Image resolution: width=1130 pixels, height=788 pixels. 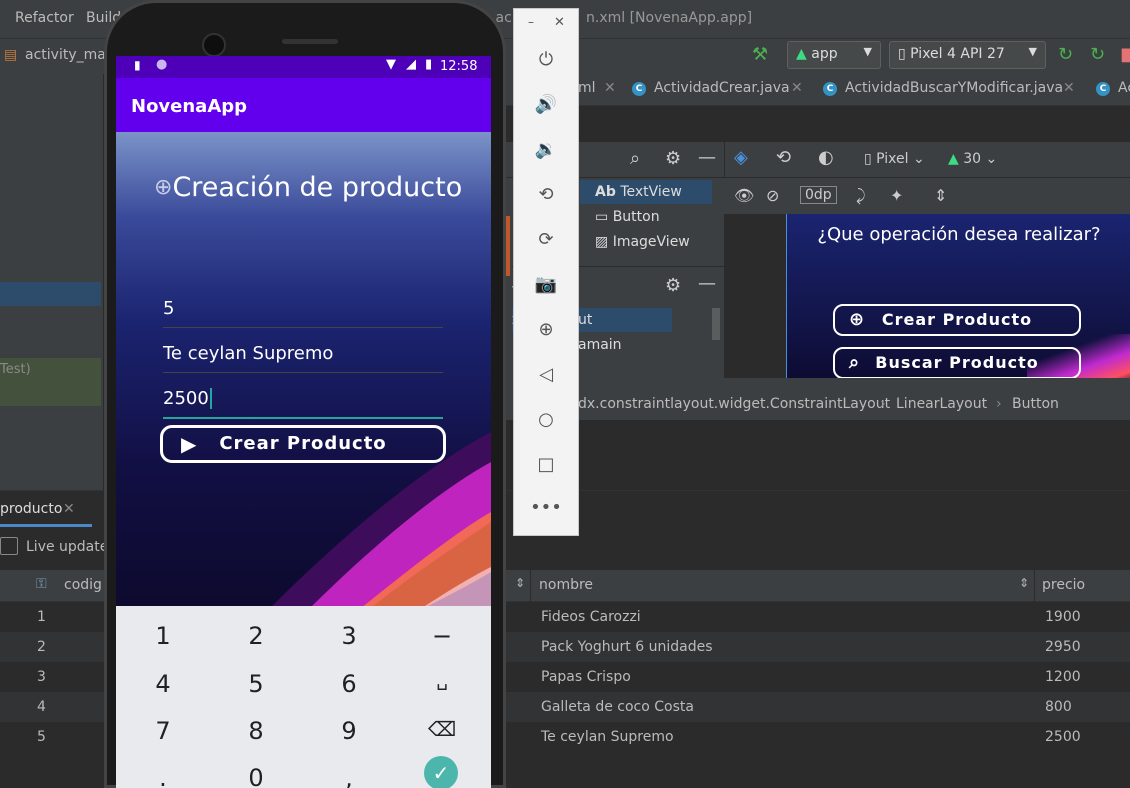 What do you see at coordinates (303, 105) in the screenshot?
I see `app-bar: NovenaApp` at bounding box center [303, 105].